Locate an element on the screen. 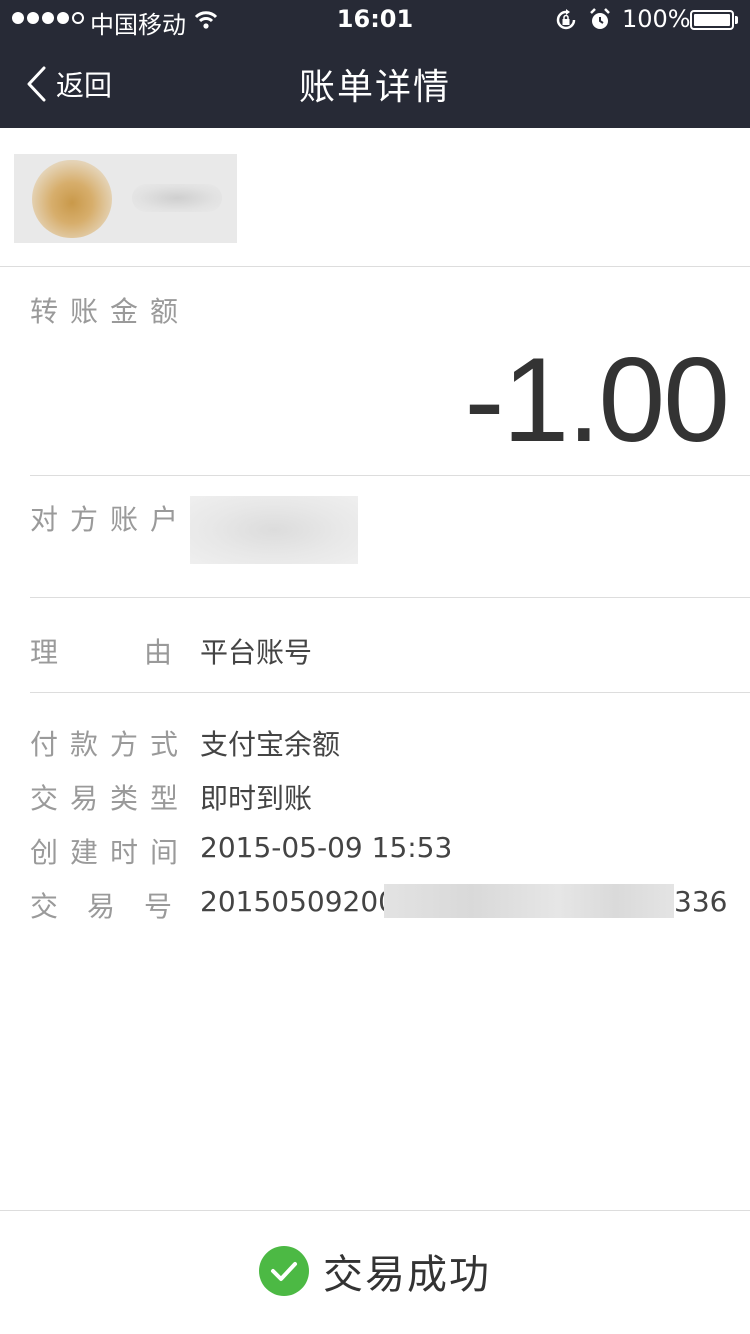 This screenshot has height=1334, width=750. reason-label-2: 由 is located at coordinates (164, 652).